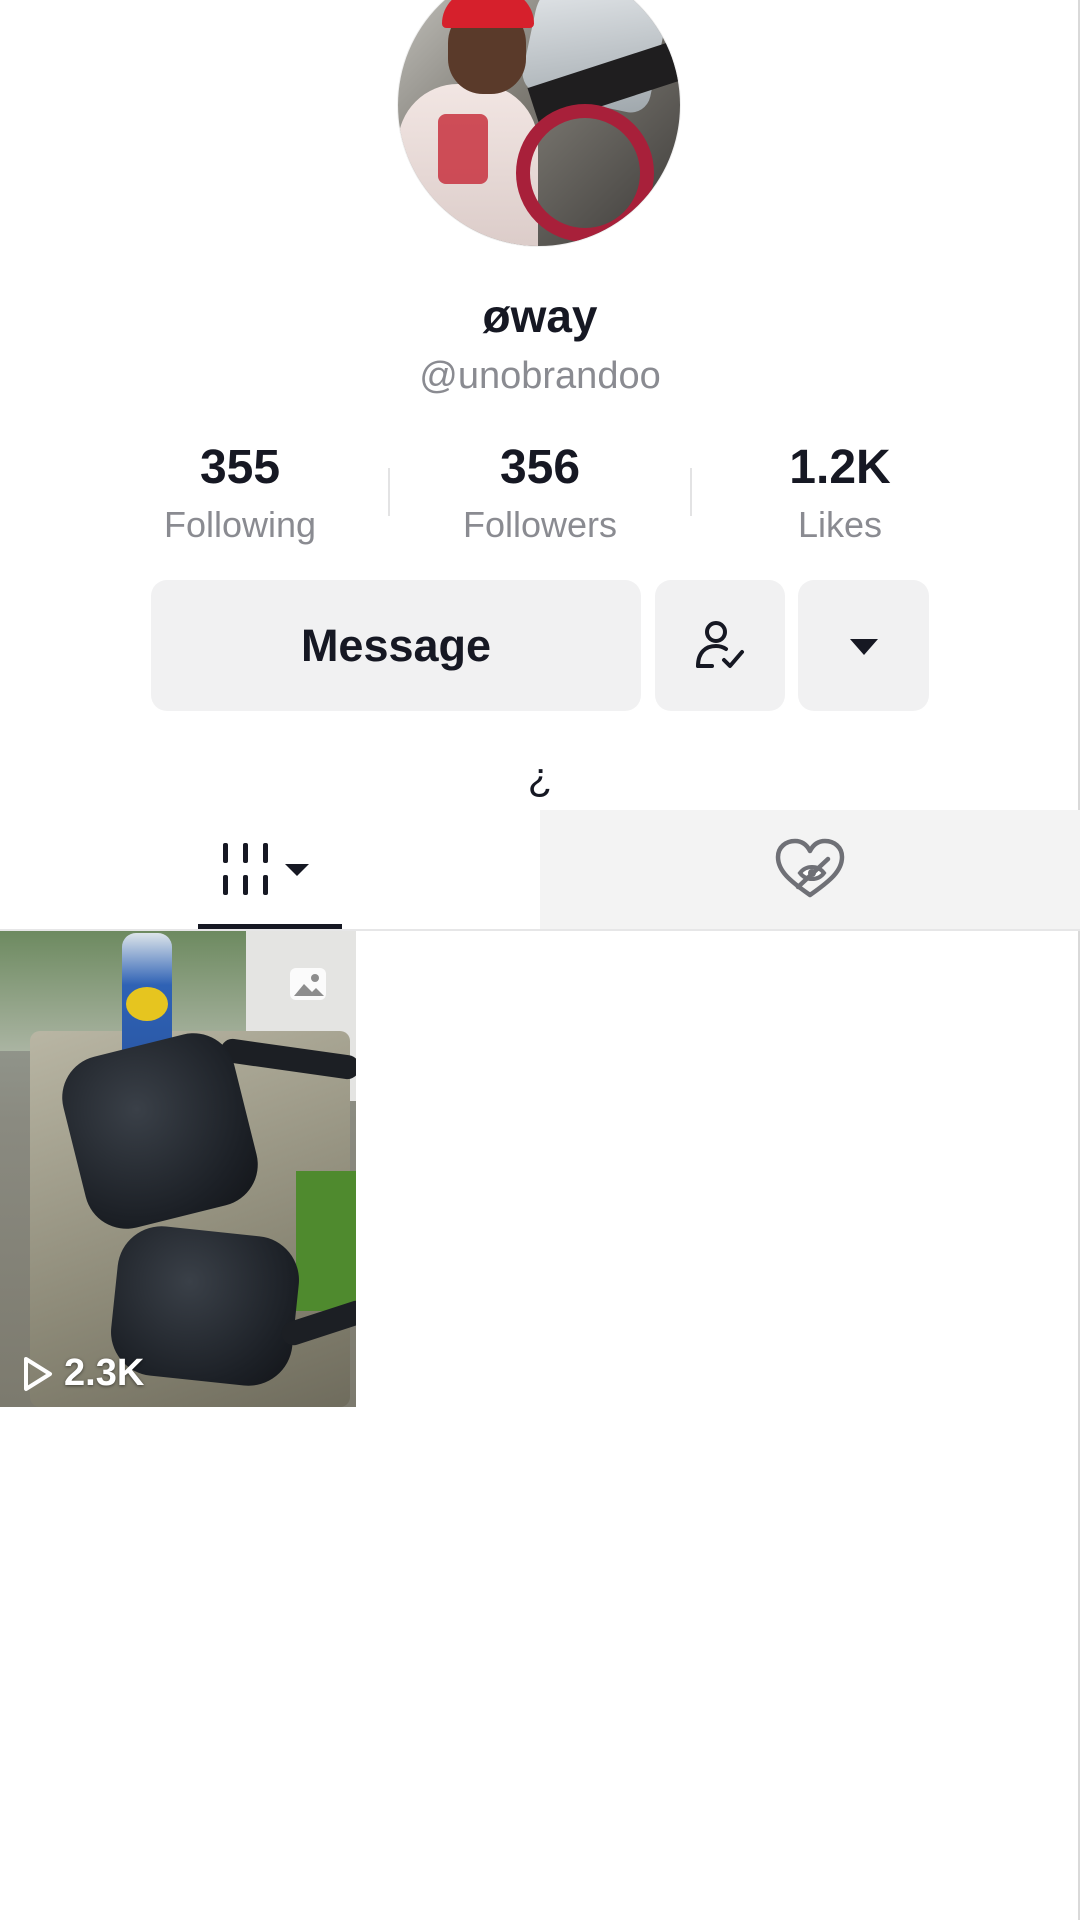 Image resolution: width=1080 pixels, height=1920 pixels. Describe the element at coordinates (488, 14) in the screenshot. I see `avatar-cap` at that location.